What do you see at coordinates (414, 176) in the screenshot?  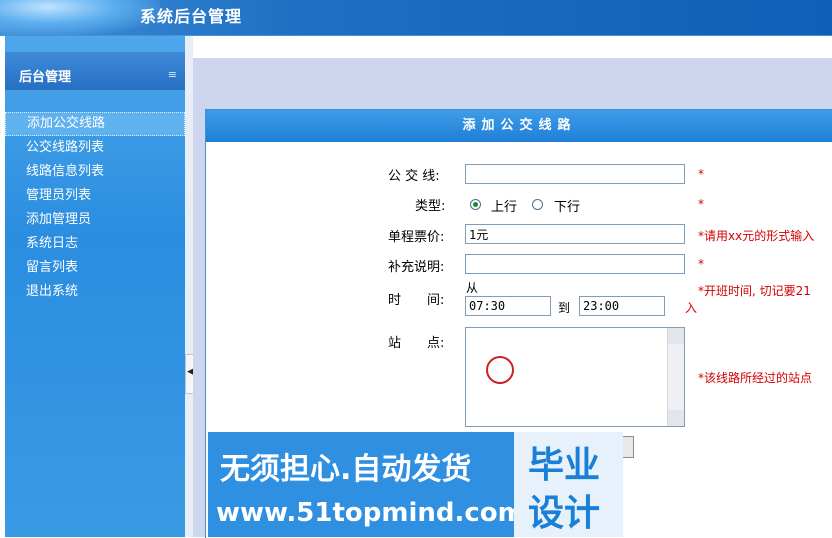 I see `line-label: 公 交 线:` at bounding box center [414, 176].